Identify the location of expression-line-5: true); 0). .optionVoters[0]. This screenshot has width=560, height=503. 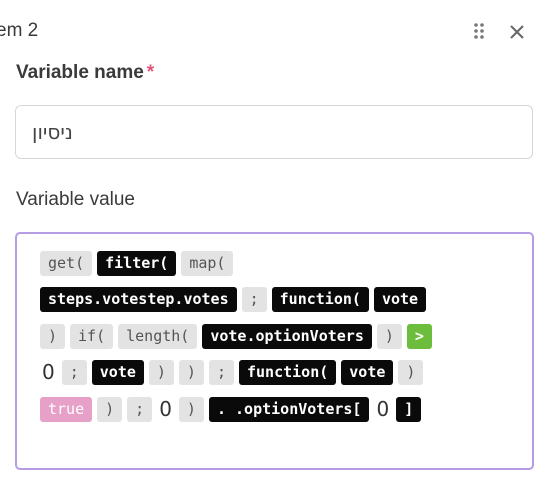
(231, 409).